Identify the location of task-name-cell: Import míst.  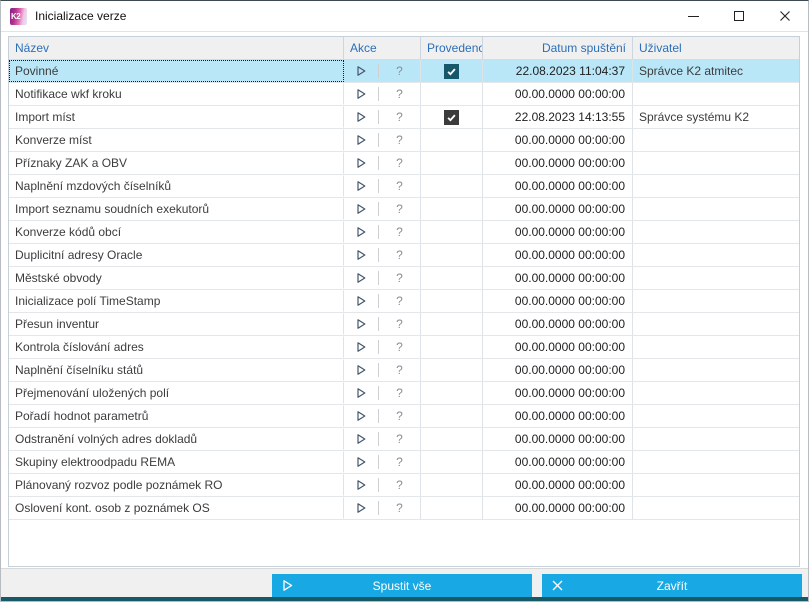
(176, 117).